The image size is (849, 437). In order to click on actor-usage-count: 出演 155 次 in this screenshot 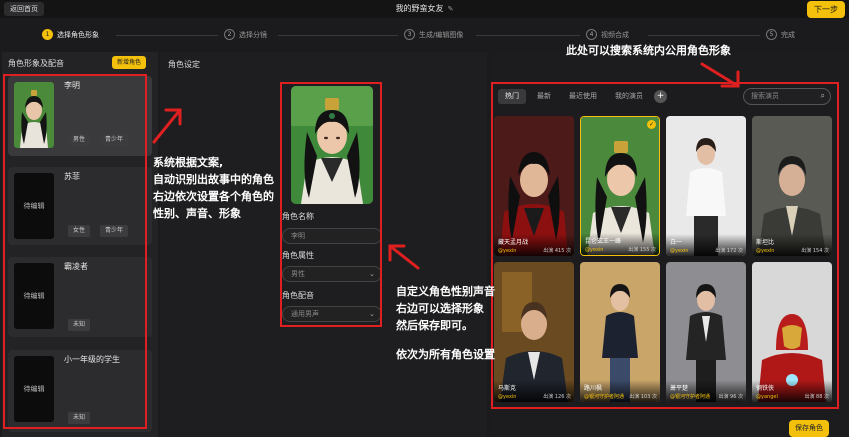, I will do `click(642, 250)`.